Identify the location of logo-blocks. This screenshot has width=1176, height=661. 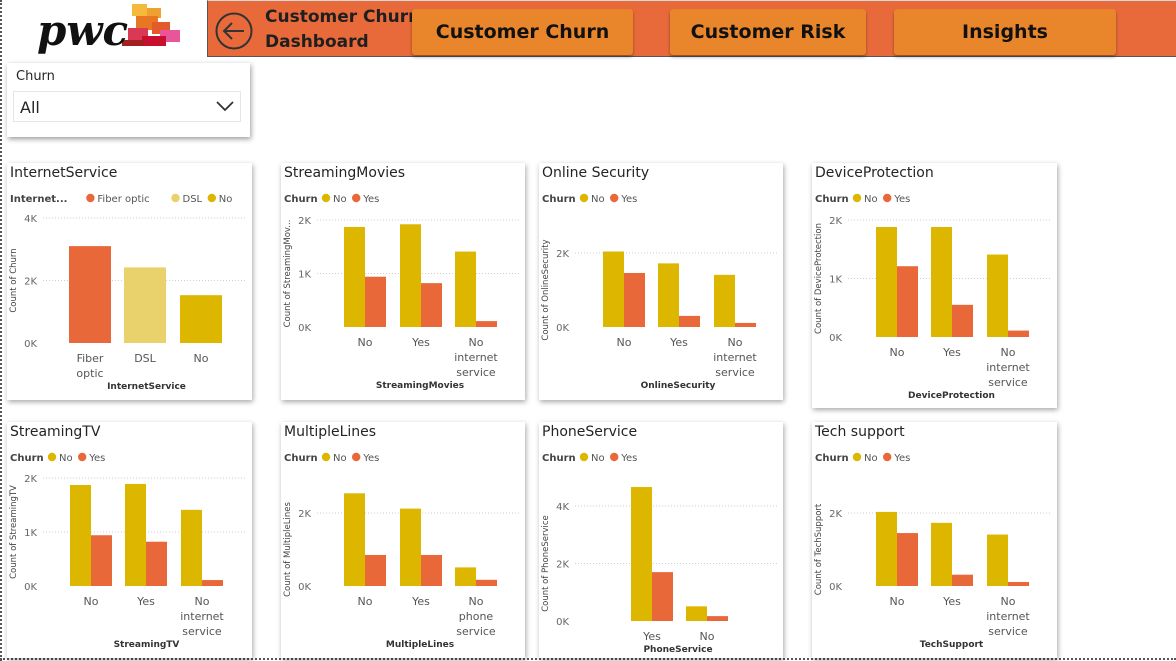
(151, 25).